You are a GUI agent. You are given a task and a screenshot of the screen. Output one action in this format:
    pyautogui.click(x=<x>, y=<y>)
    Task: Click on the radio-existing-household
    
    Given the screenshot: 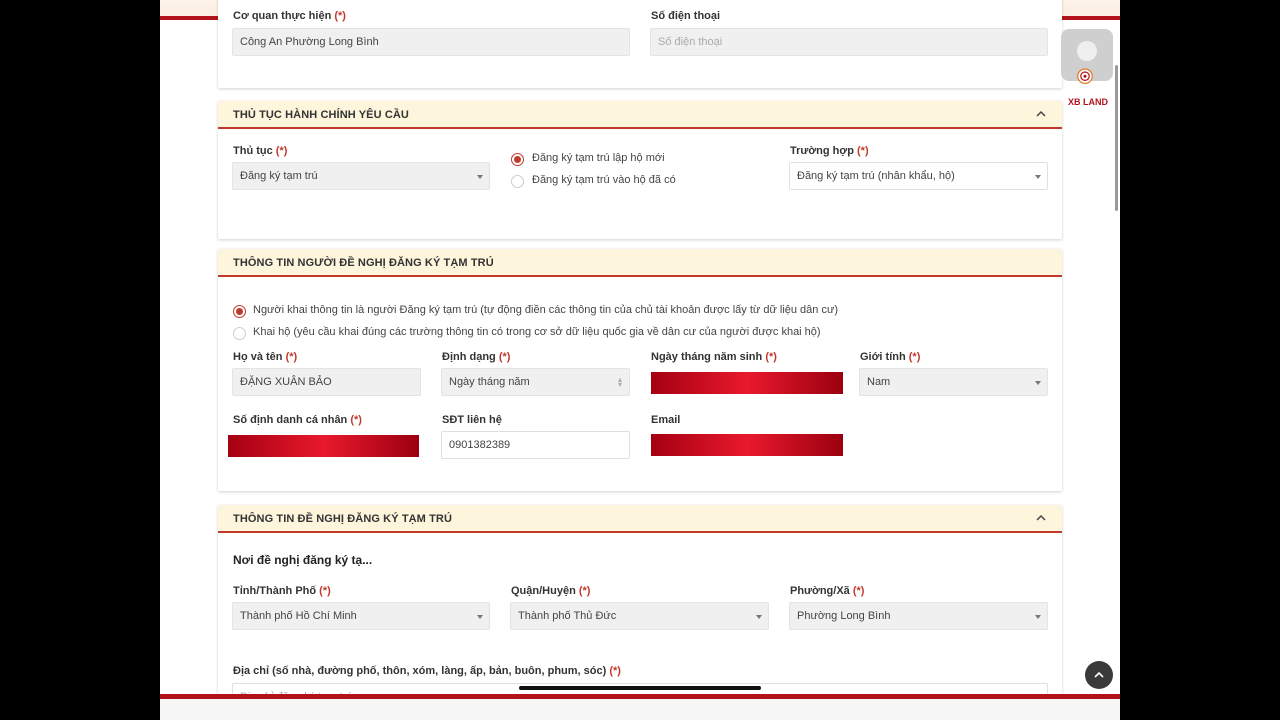 What is the action you would take?
    pyautogui.click(x=517, y=181)
    